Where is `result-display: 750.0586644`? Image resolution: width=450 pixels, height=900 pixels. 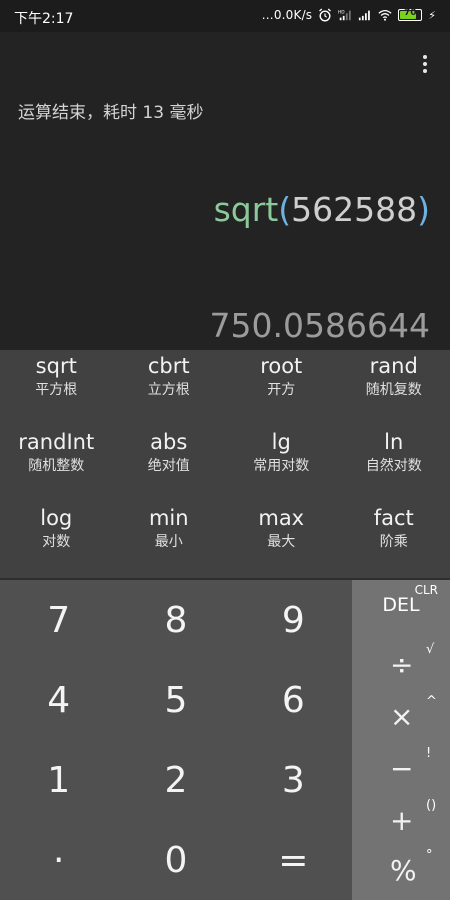 result-display: 750.0586644 is located at coordinates (320, 325).